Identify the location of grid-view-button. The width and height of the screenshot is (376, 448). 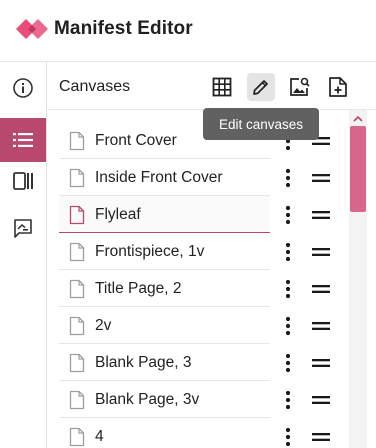
(222, 87).